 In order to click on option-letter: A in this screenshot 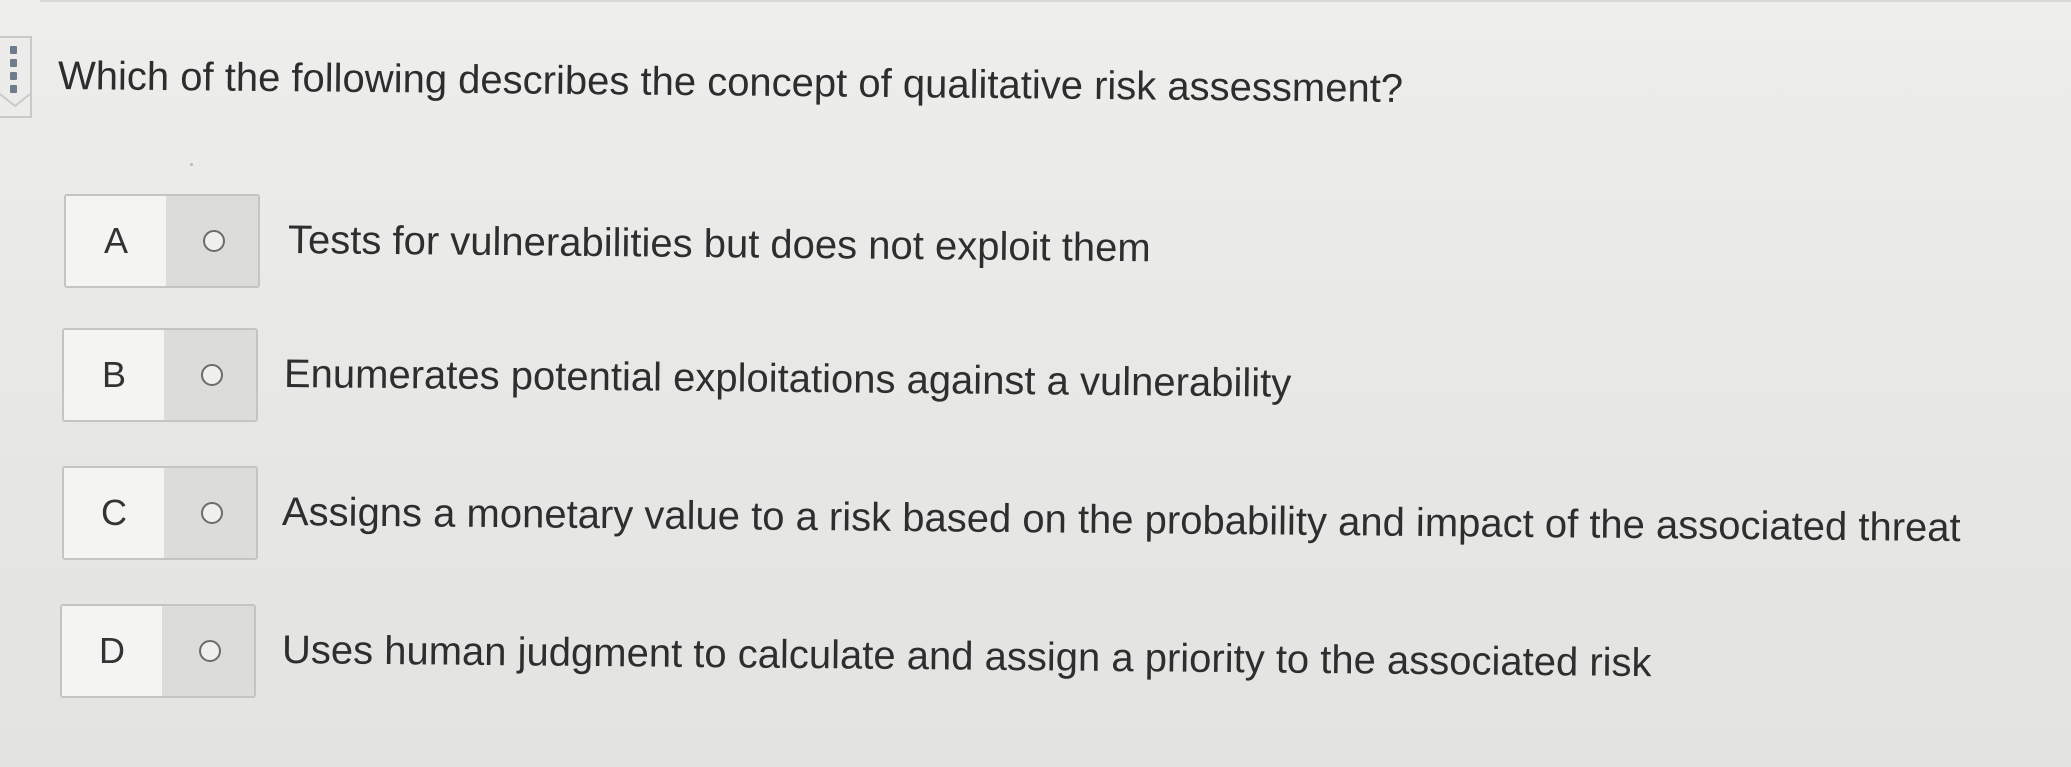, I will do `click(117, 241)`.